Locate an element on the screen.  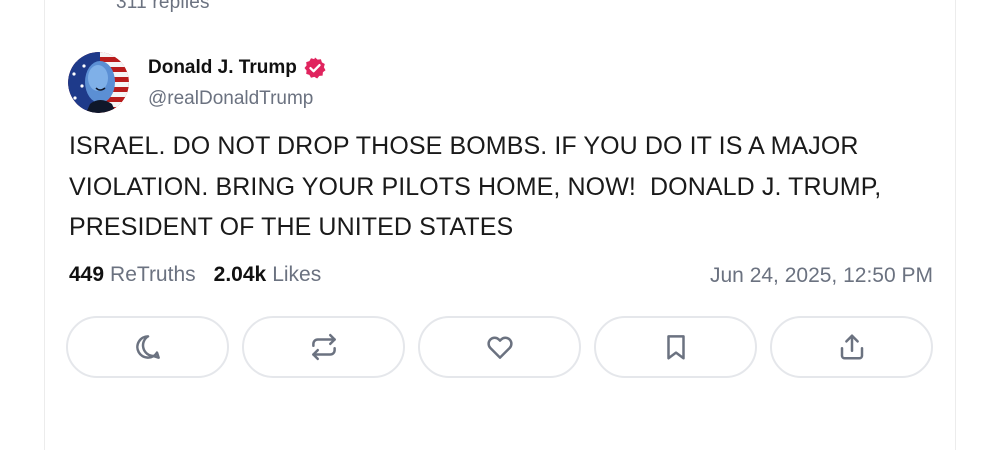
reply-button is located at coordinates (147, 347).